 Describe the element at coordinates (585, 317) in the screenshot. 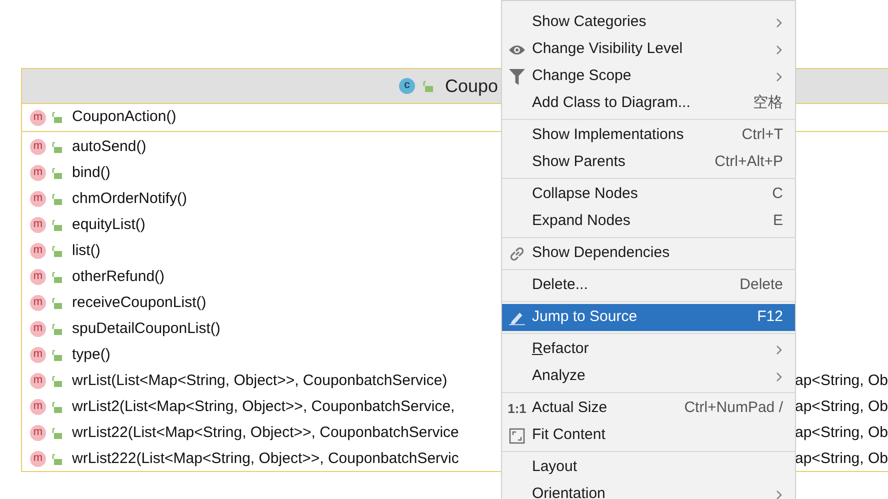

I see `menu-label: Jump to Source` at that location.